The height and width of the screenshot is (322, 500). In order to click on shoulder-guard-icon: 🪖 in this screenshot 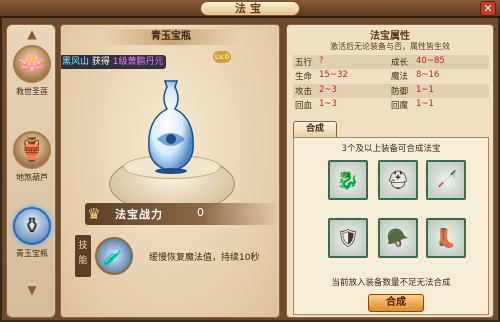, I will do `click(398, 238)`.